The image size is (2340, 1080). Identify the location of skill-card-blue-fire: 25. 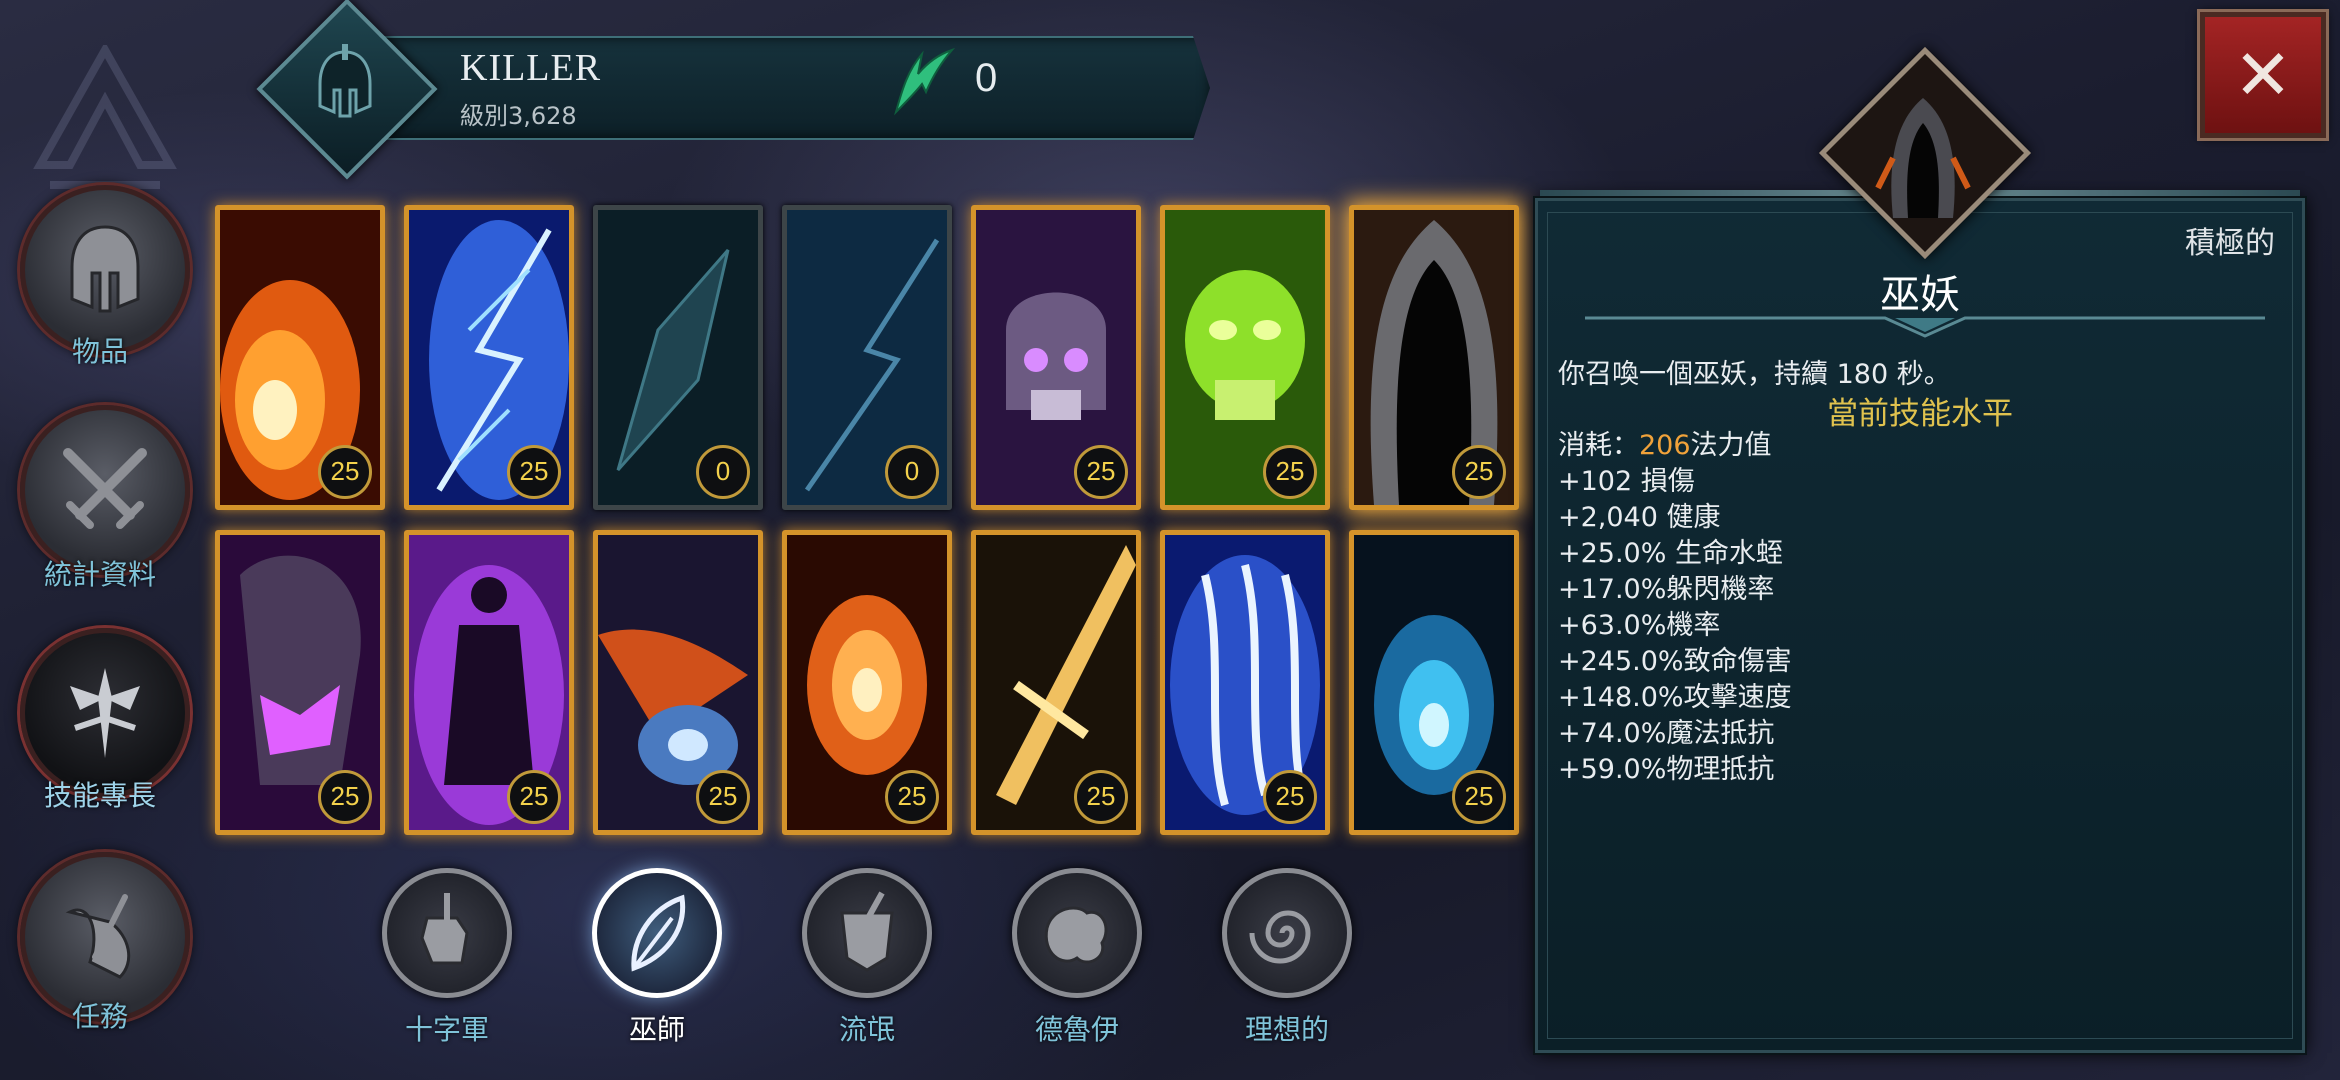
(1434, 682).